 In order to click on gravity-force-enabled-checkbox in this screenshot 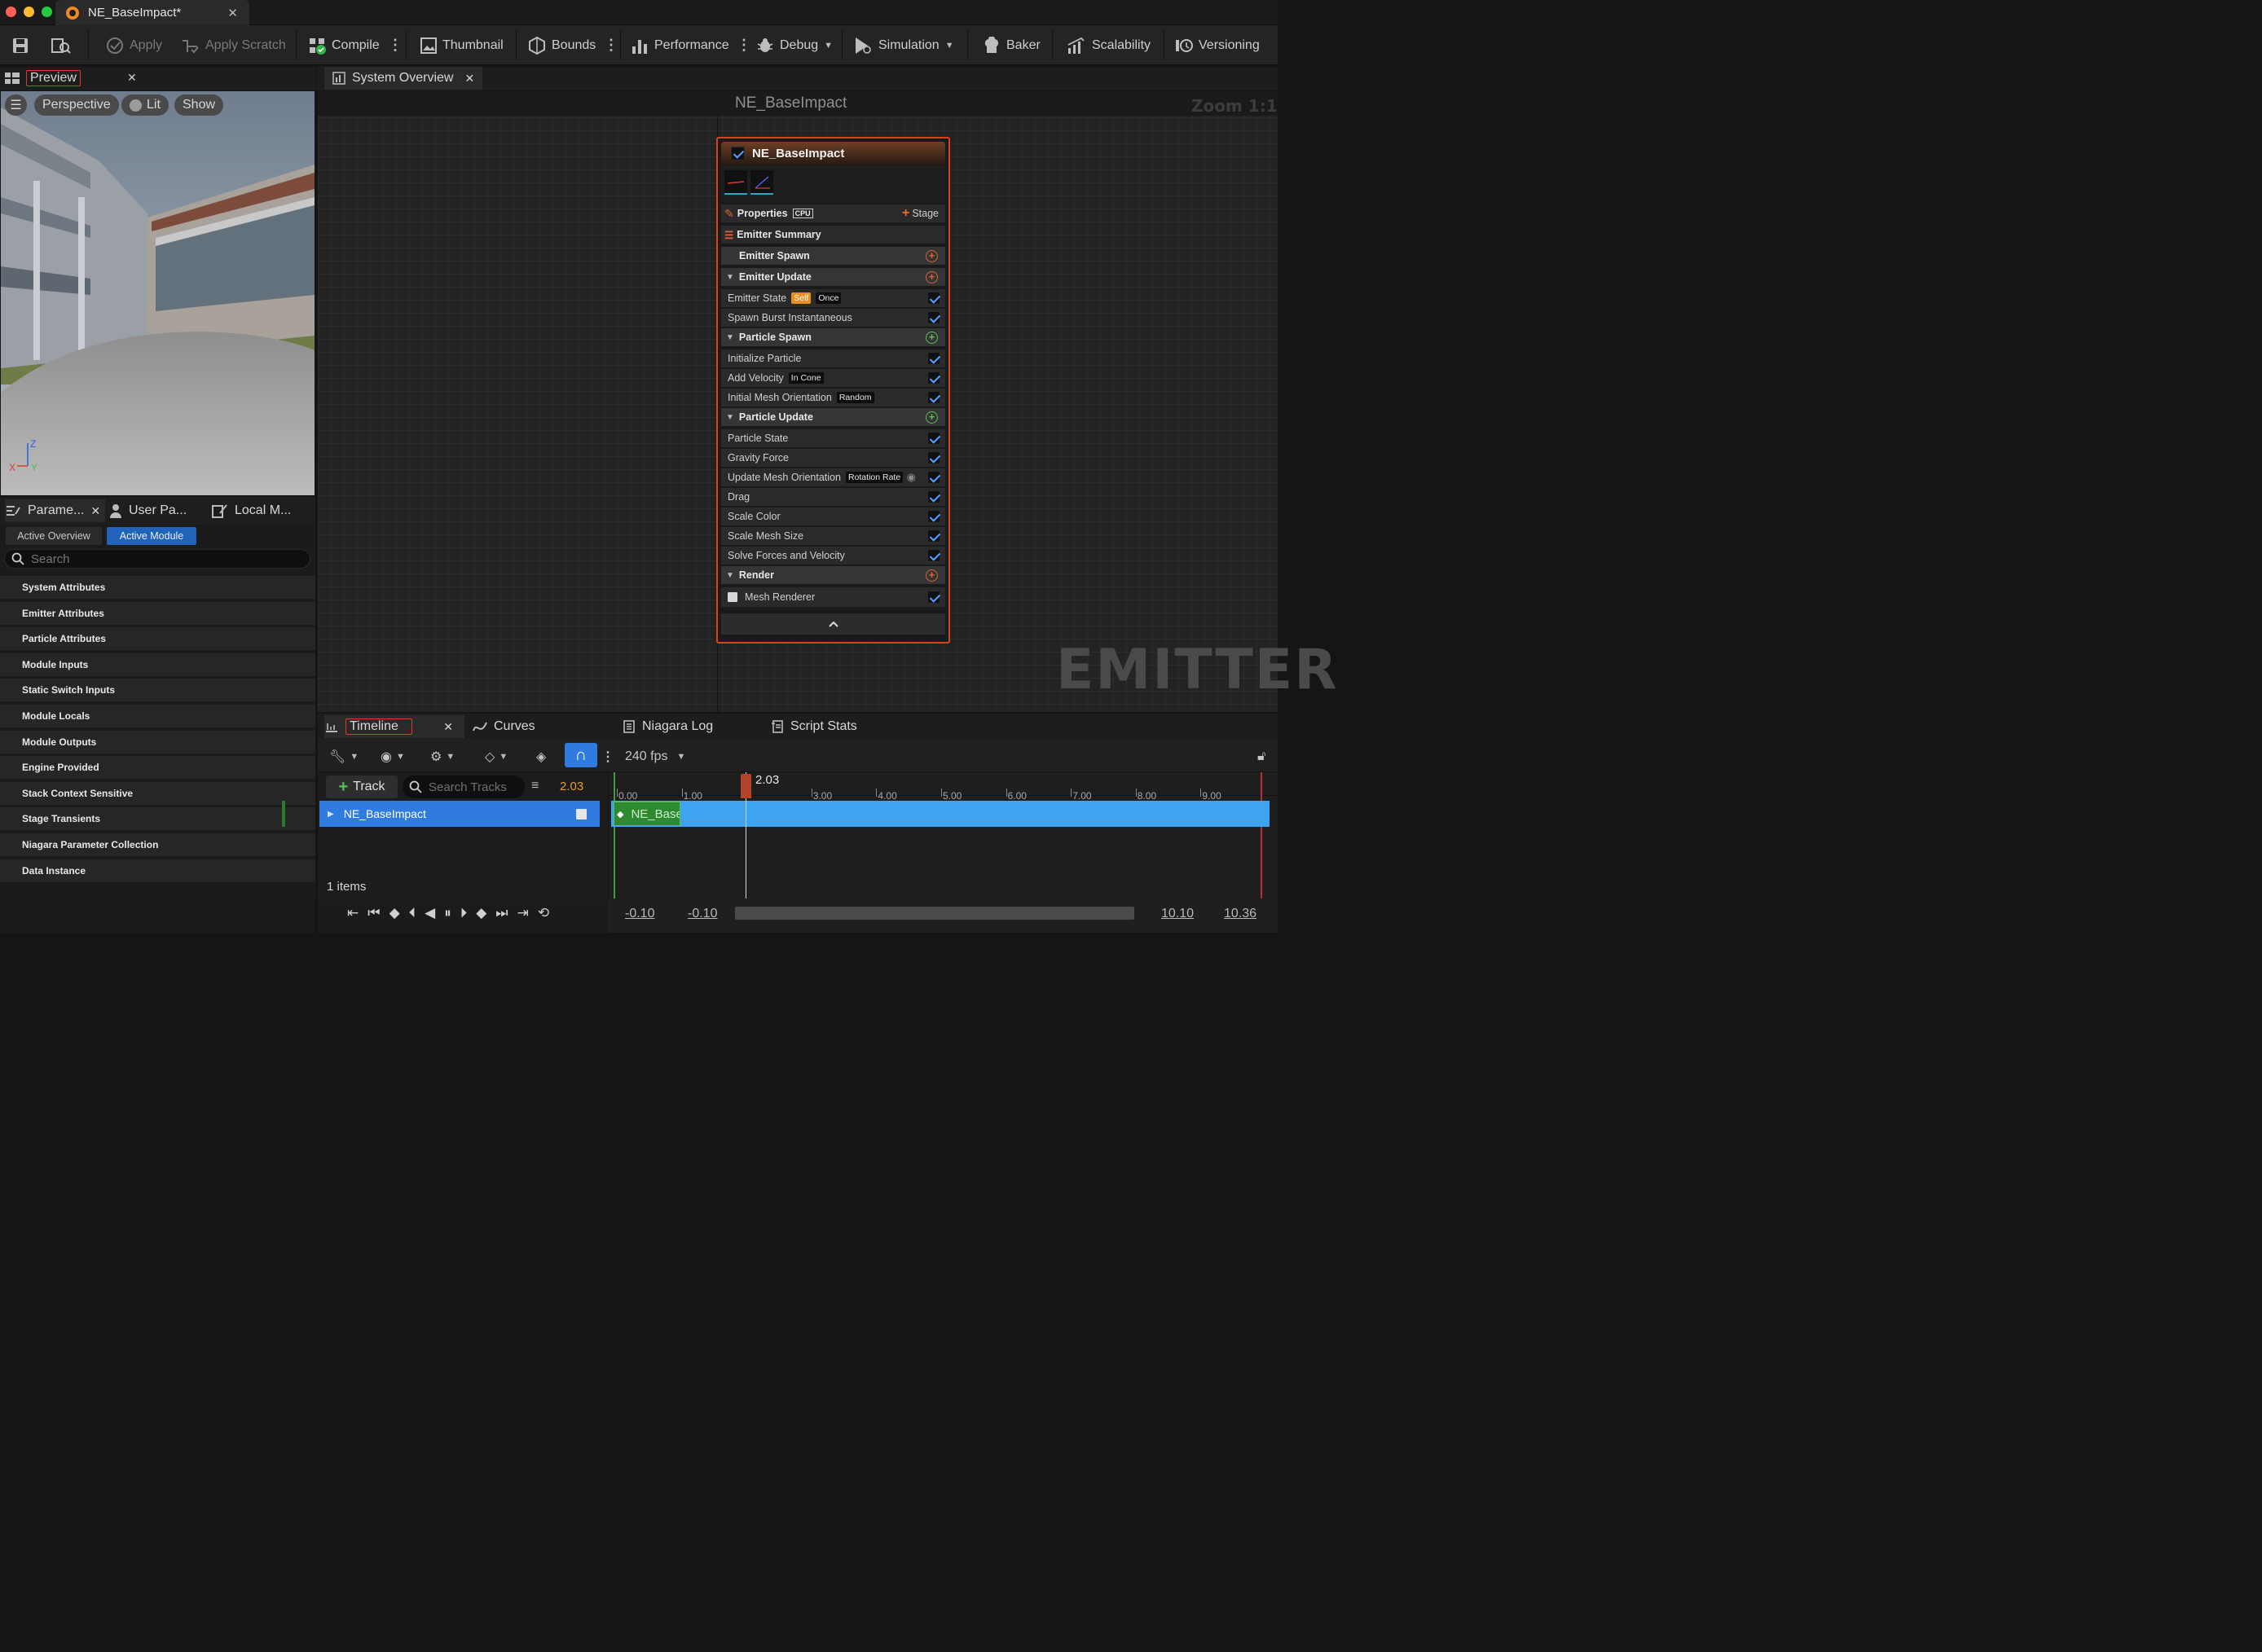, I will do `click(934, 457)`.